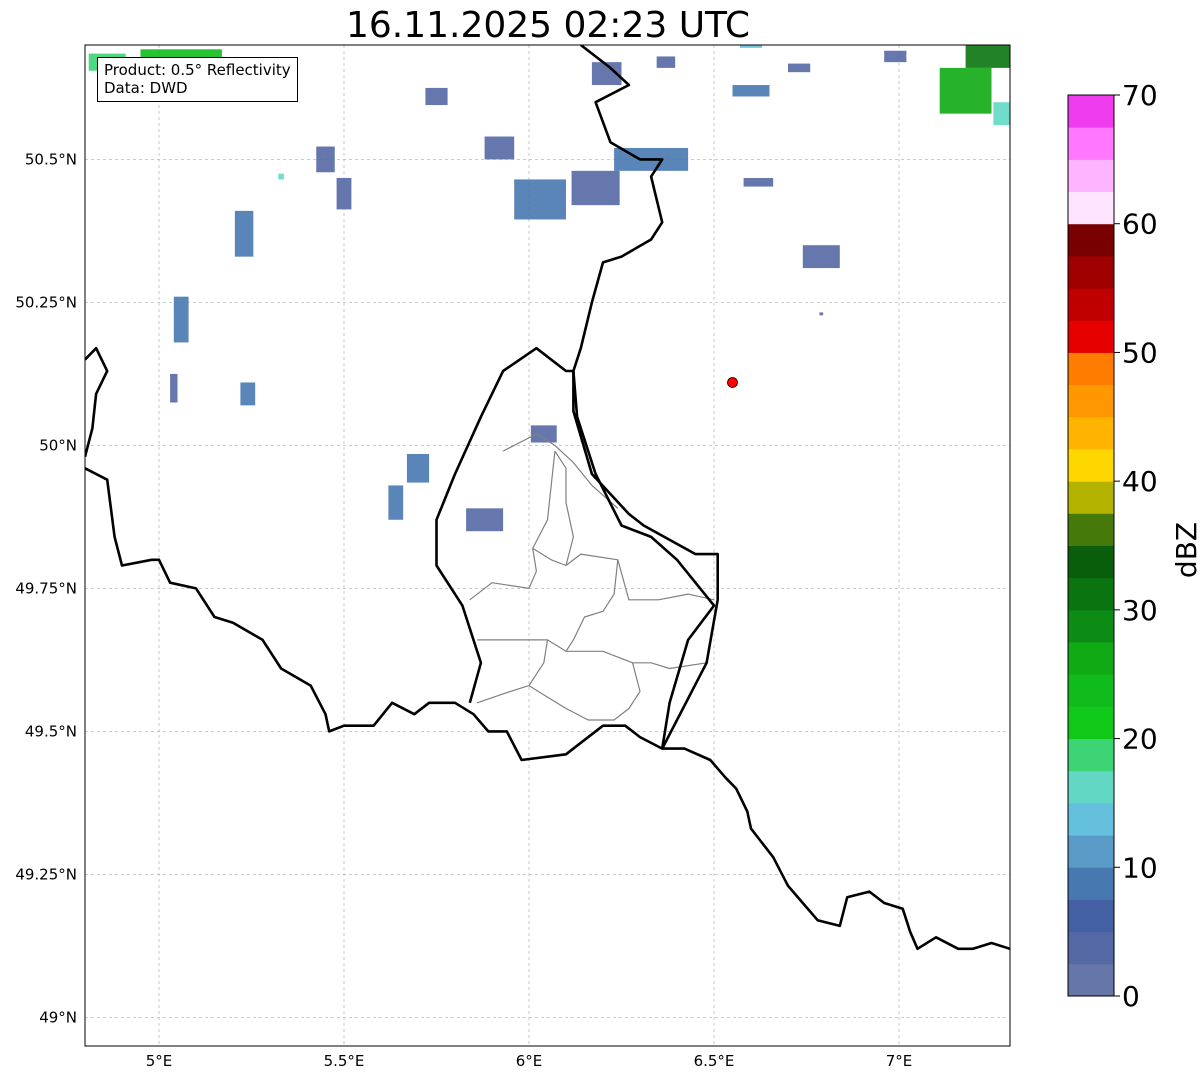  I want to click on y-tick-label: 49.5°N, so click(51, 731).